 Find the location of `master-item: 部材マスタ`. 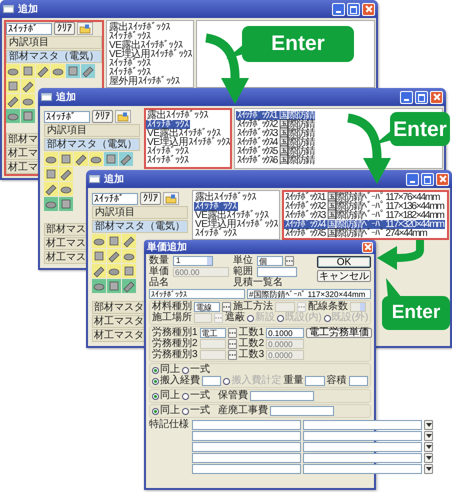

master-item: 部材マスタ is located at coordinates (119, 307).